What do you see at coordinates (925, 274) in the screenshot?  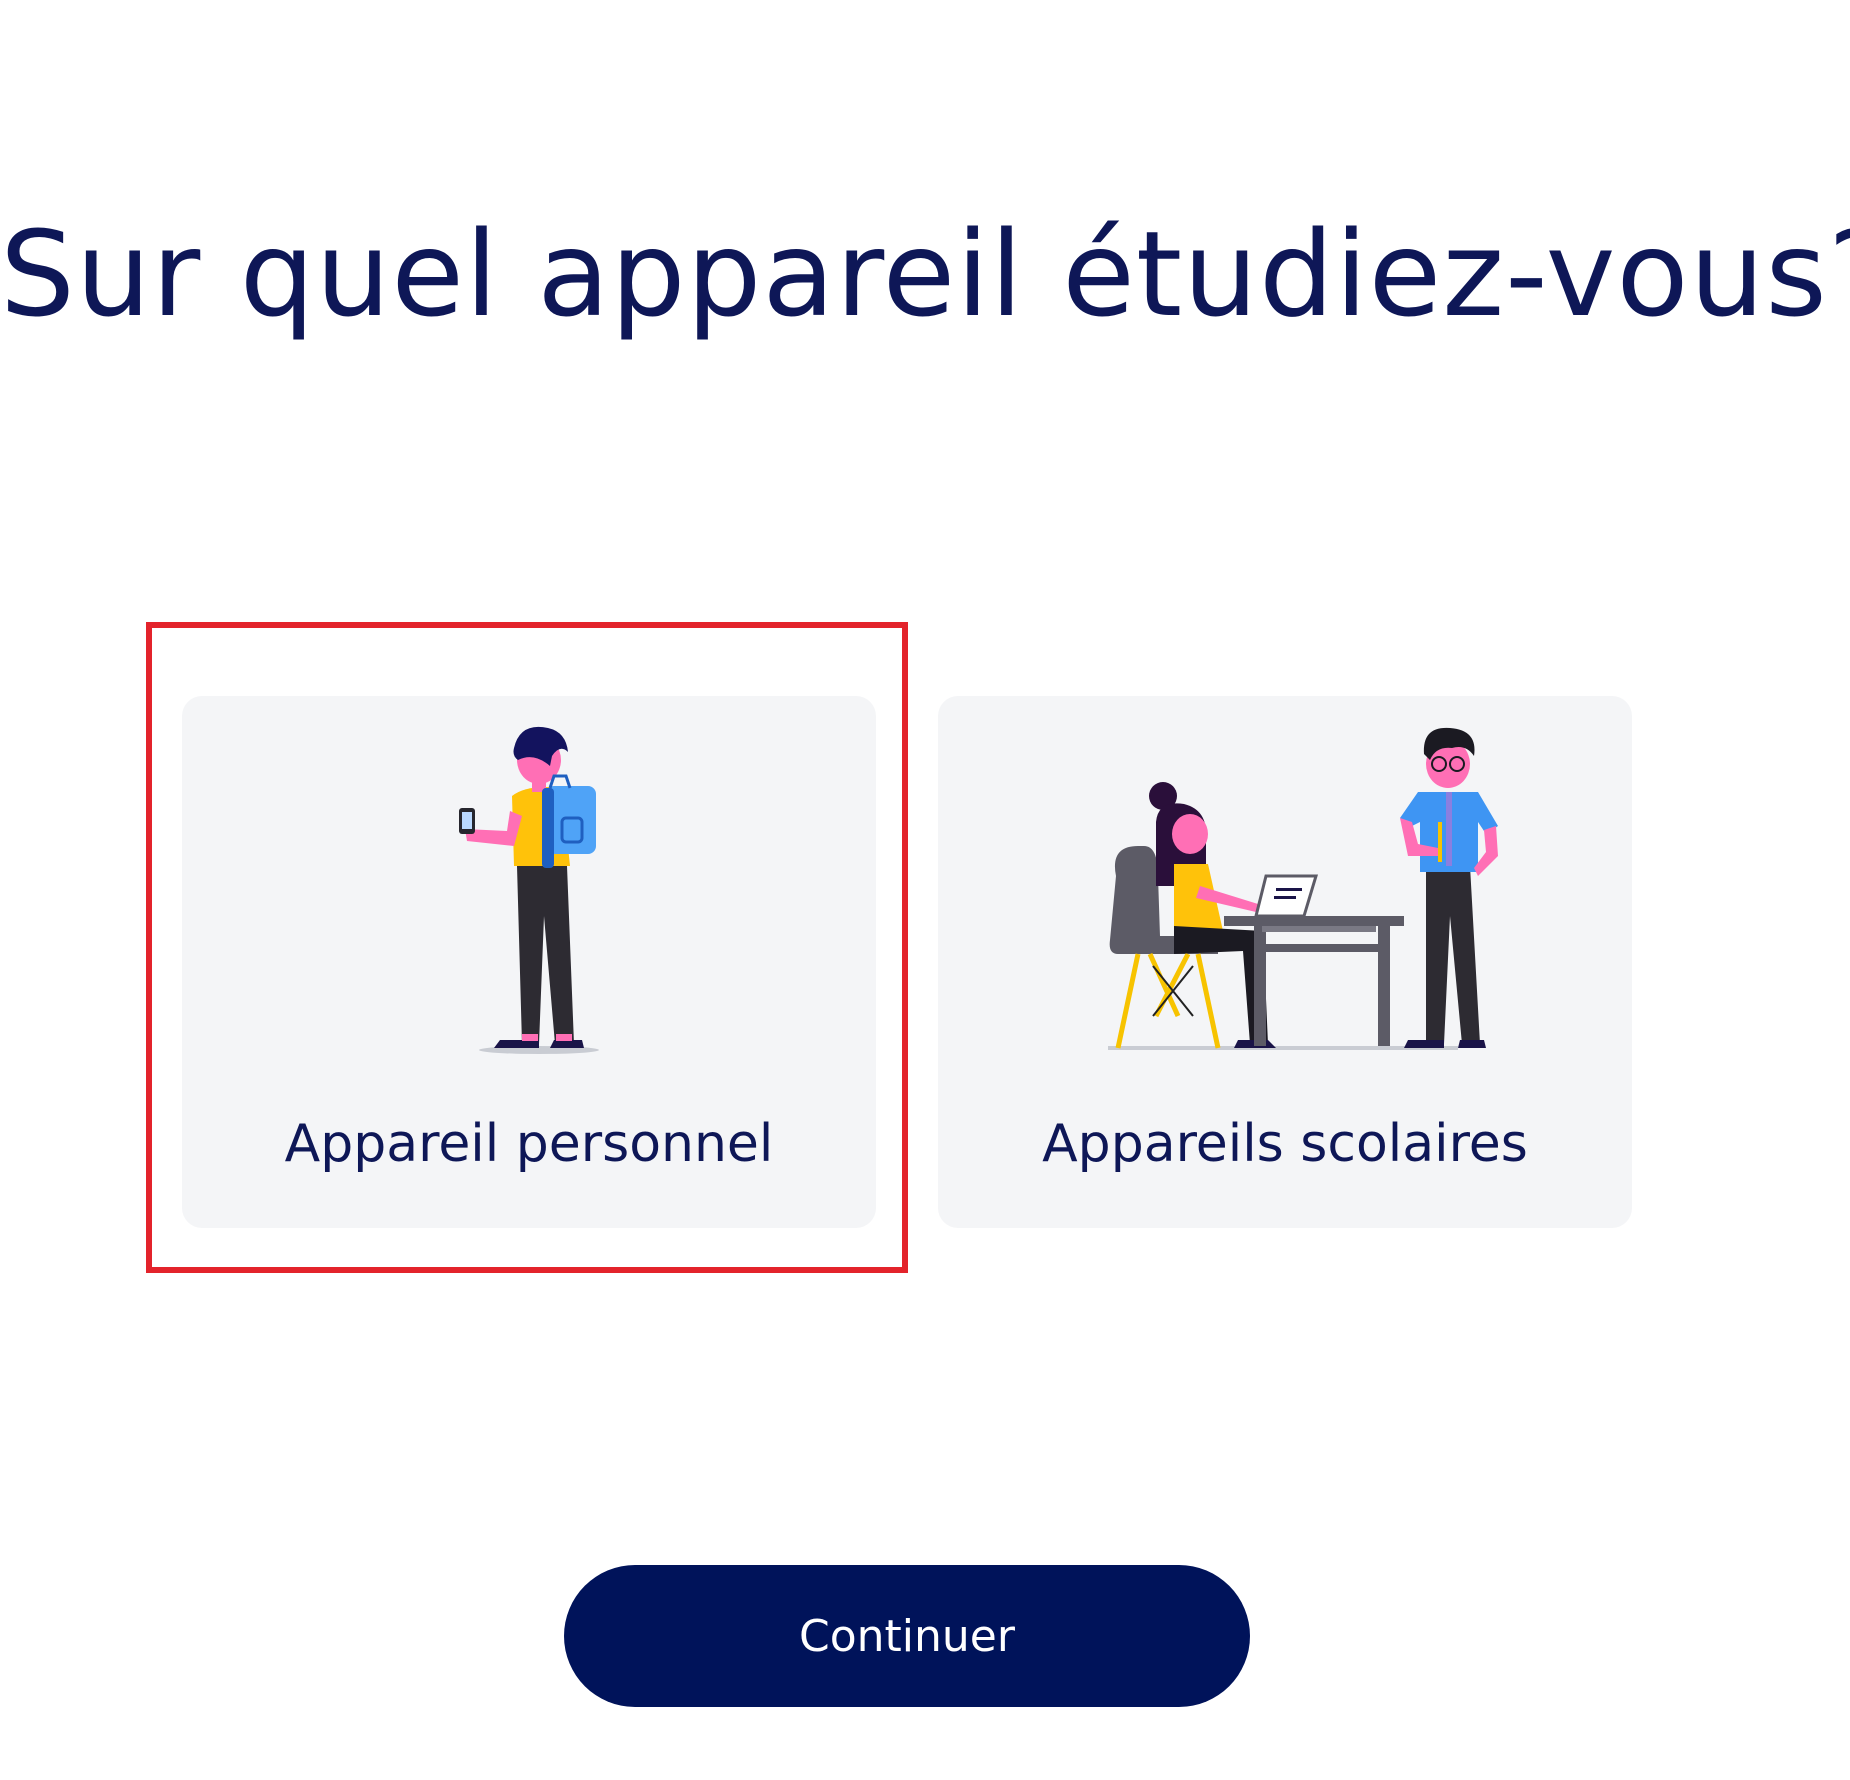 I see `page-title: Sur quel appareil étudiez-vous?` at bounding box center [925, 274].